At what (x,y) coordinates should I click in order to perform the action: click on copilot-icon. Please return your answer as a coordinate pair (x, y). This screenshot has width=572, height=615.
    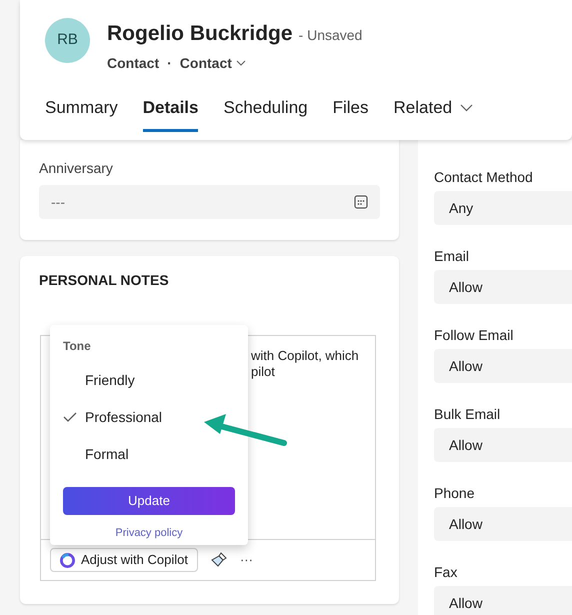
    Looking at the image, I should click on (67, 560).